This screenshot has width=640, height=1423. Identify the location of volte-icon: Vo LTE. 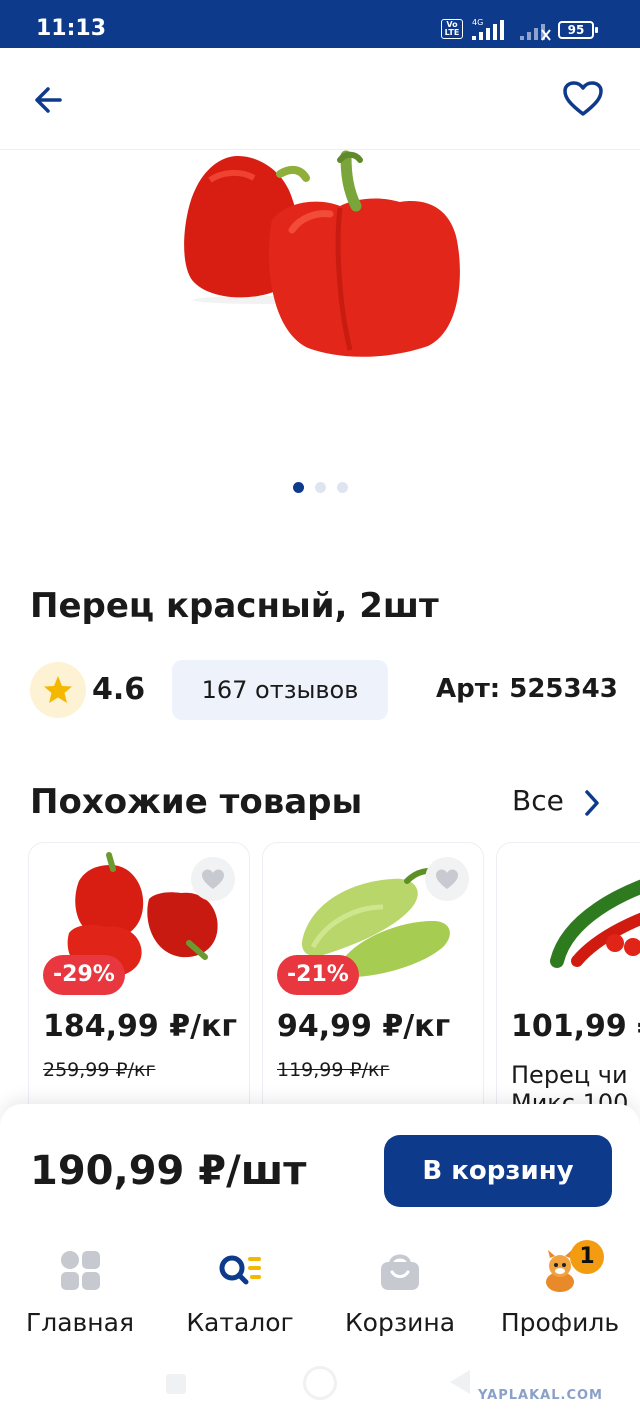
(452, 29).